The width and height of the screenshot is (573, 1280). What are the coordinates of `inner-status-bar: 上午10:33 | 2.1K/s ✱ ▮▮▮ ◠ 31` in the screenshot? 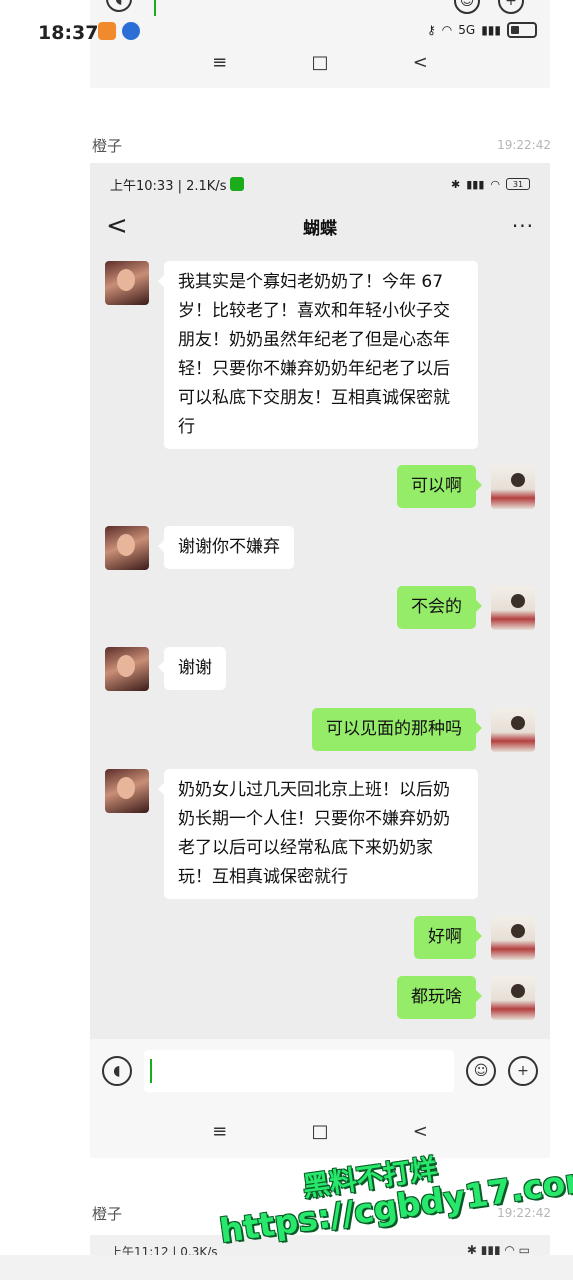 It's located at (320, 184).